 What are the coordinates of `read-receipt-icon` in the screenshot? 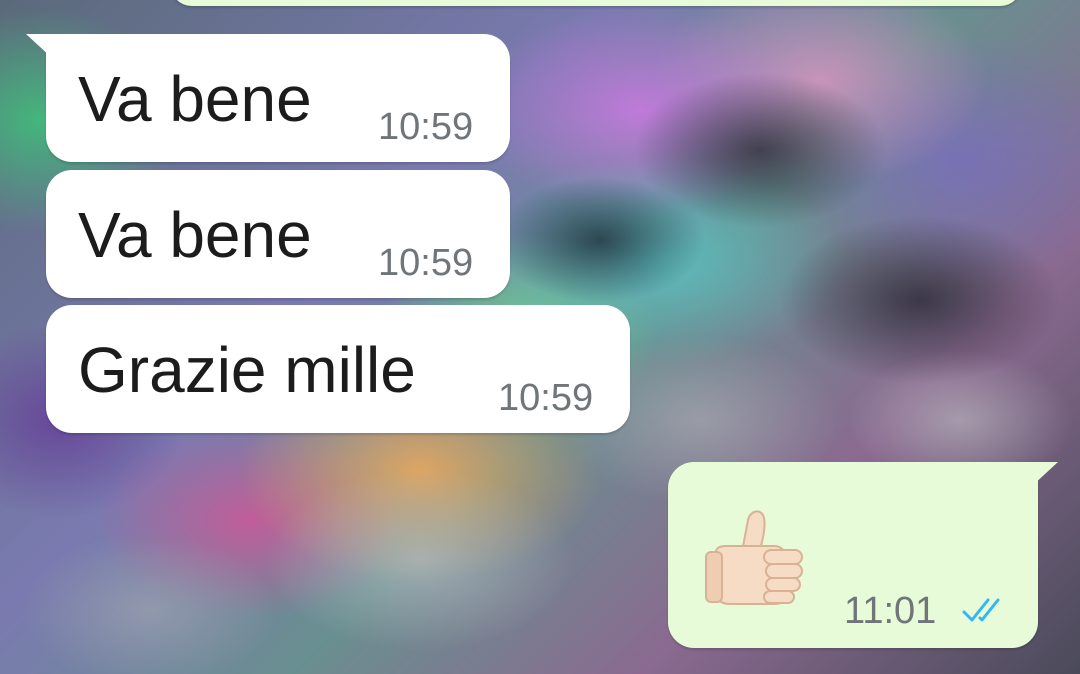 It's located at (981, 610).